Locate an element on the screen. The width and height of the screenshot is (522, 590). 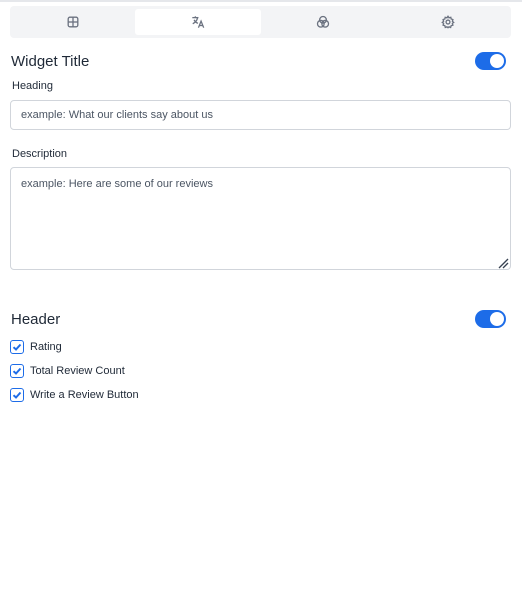
tab-layout is located at coordinates (72, 22).